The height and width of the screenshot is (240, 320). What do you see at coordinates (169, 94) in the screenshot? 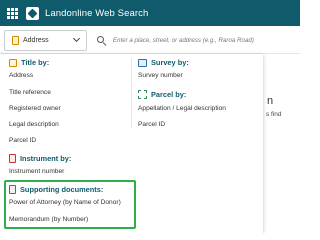
I see `parcel-by-label: Parcel by:` at bounding box center [169, 94].